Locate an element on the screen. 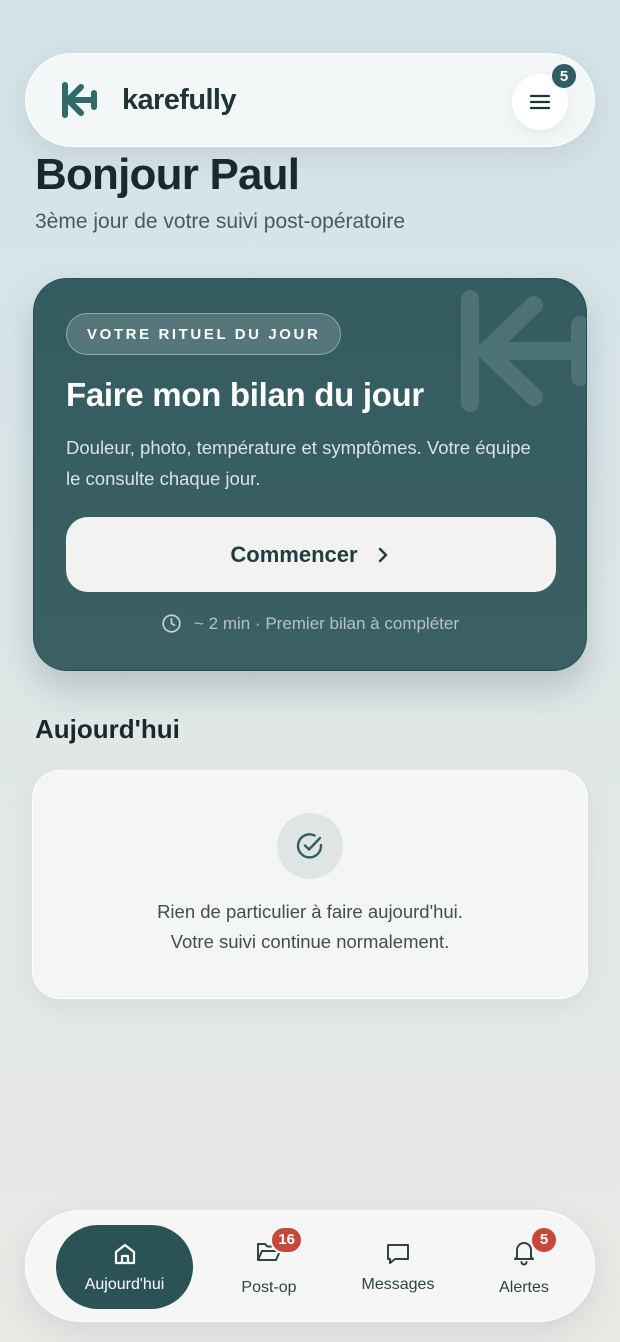 The width and height of the screenshot is (620, 1342). empty-state-line-2: Votre suivi continue normalement. is located at coordinates (310, 941).